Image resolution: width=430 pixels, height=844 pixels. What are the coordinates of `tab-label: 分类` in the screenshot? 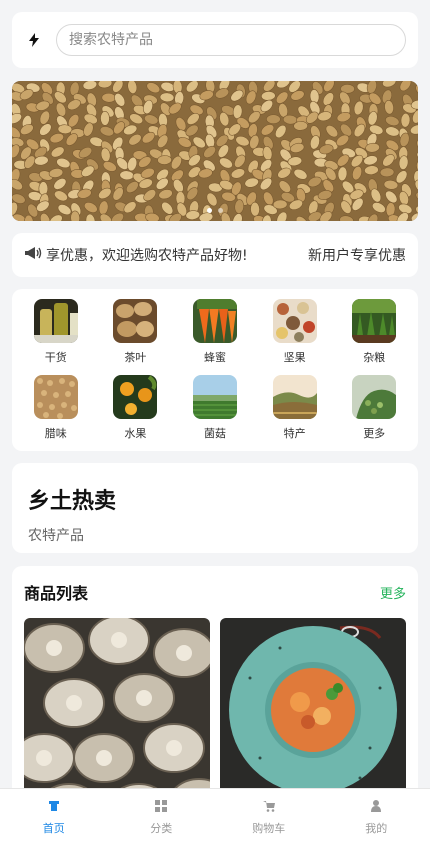 It's located at (161, 828).